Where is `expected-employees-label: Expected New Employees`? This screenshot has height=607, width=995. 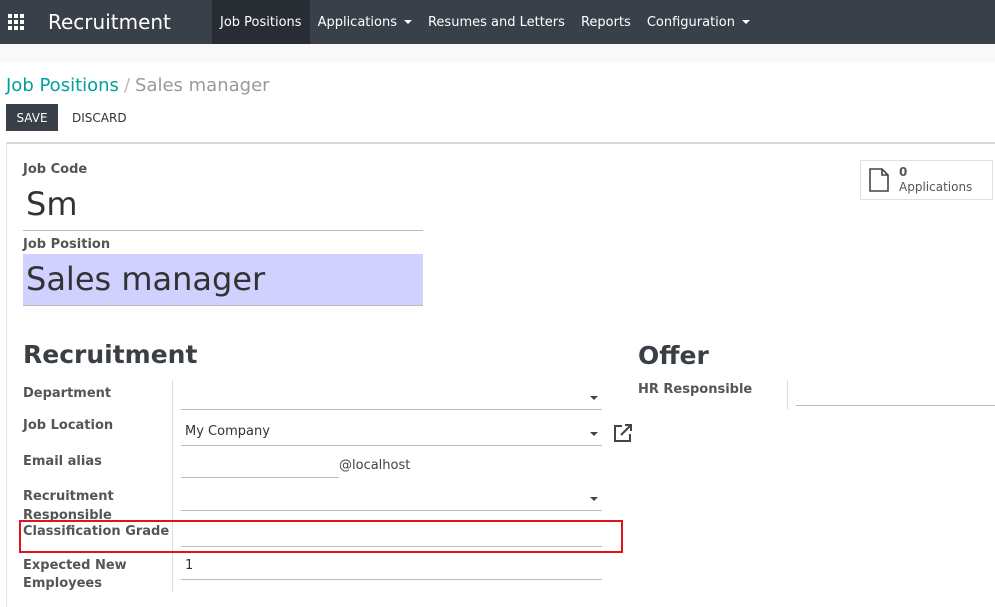
expected-employees-label: Expected New Employees is located at coordinates (75, 575).